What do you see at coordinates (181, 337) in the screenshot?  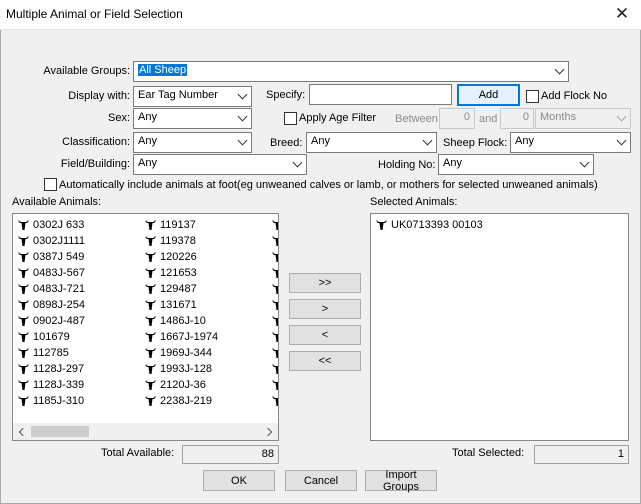 I see `list-item: 1667J-1974` at bounding box center [181, 337].